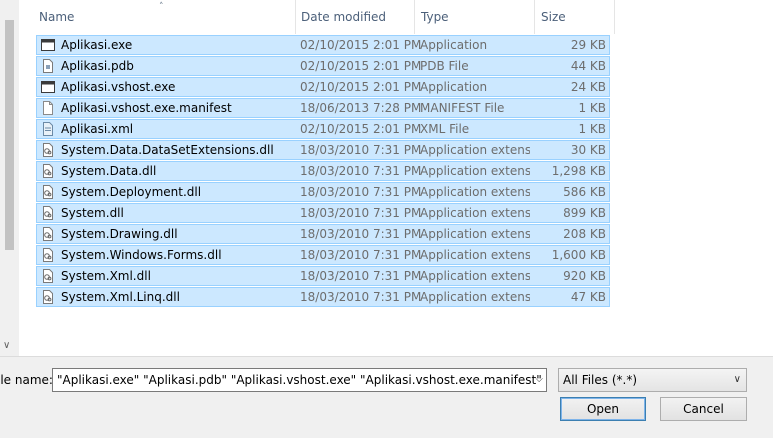 The height and width of the screenshot is (444, 773). I want to click on filename-label: ile name:, so click(26, 380).